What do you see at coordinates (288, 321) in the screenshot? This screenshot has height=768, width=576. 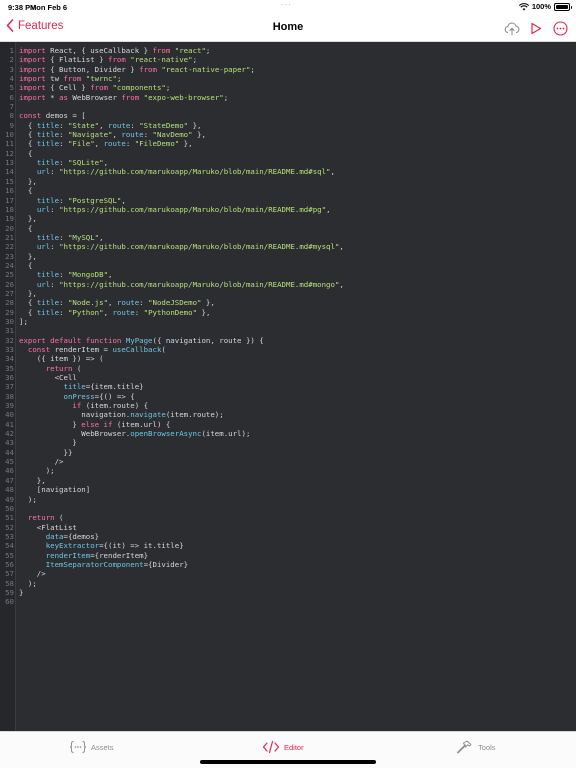 I see `code-line: 30];` at bounding box center [288, 321].